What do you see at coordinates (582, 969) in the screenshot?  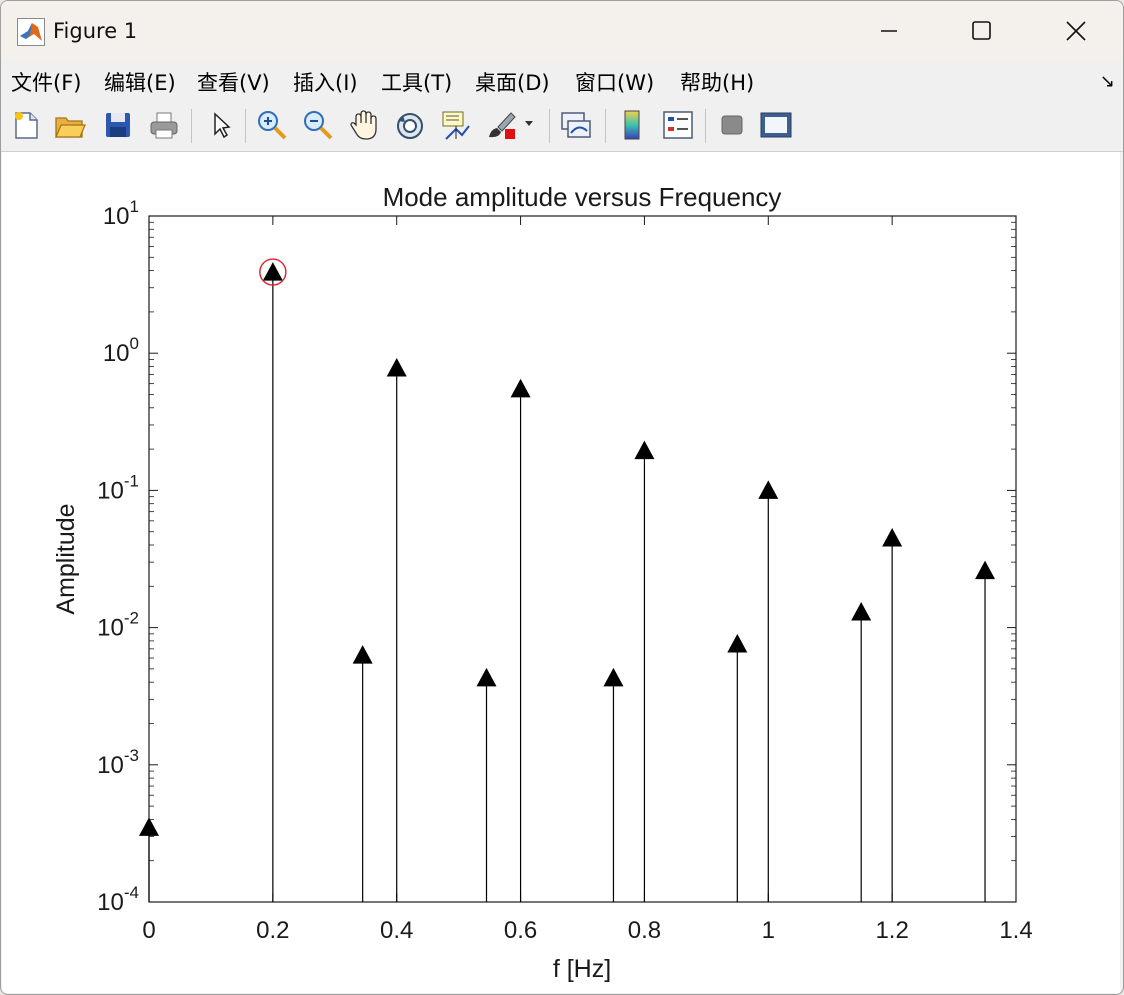 I see `x-axis-label: f [Hz]` at bounding box center [582, 969].